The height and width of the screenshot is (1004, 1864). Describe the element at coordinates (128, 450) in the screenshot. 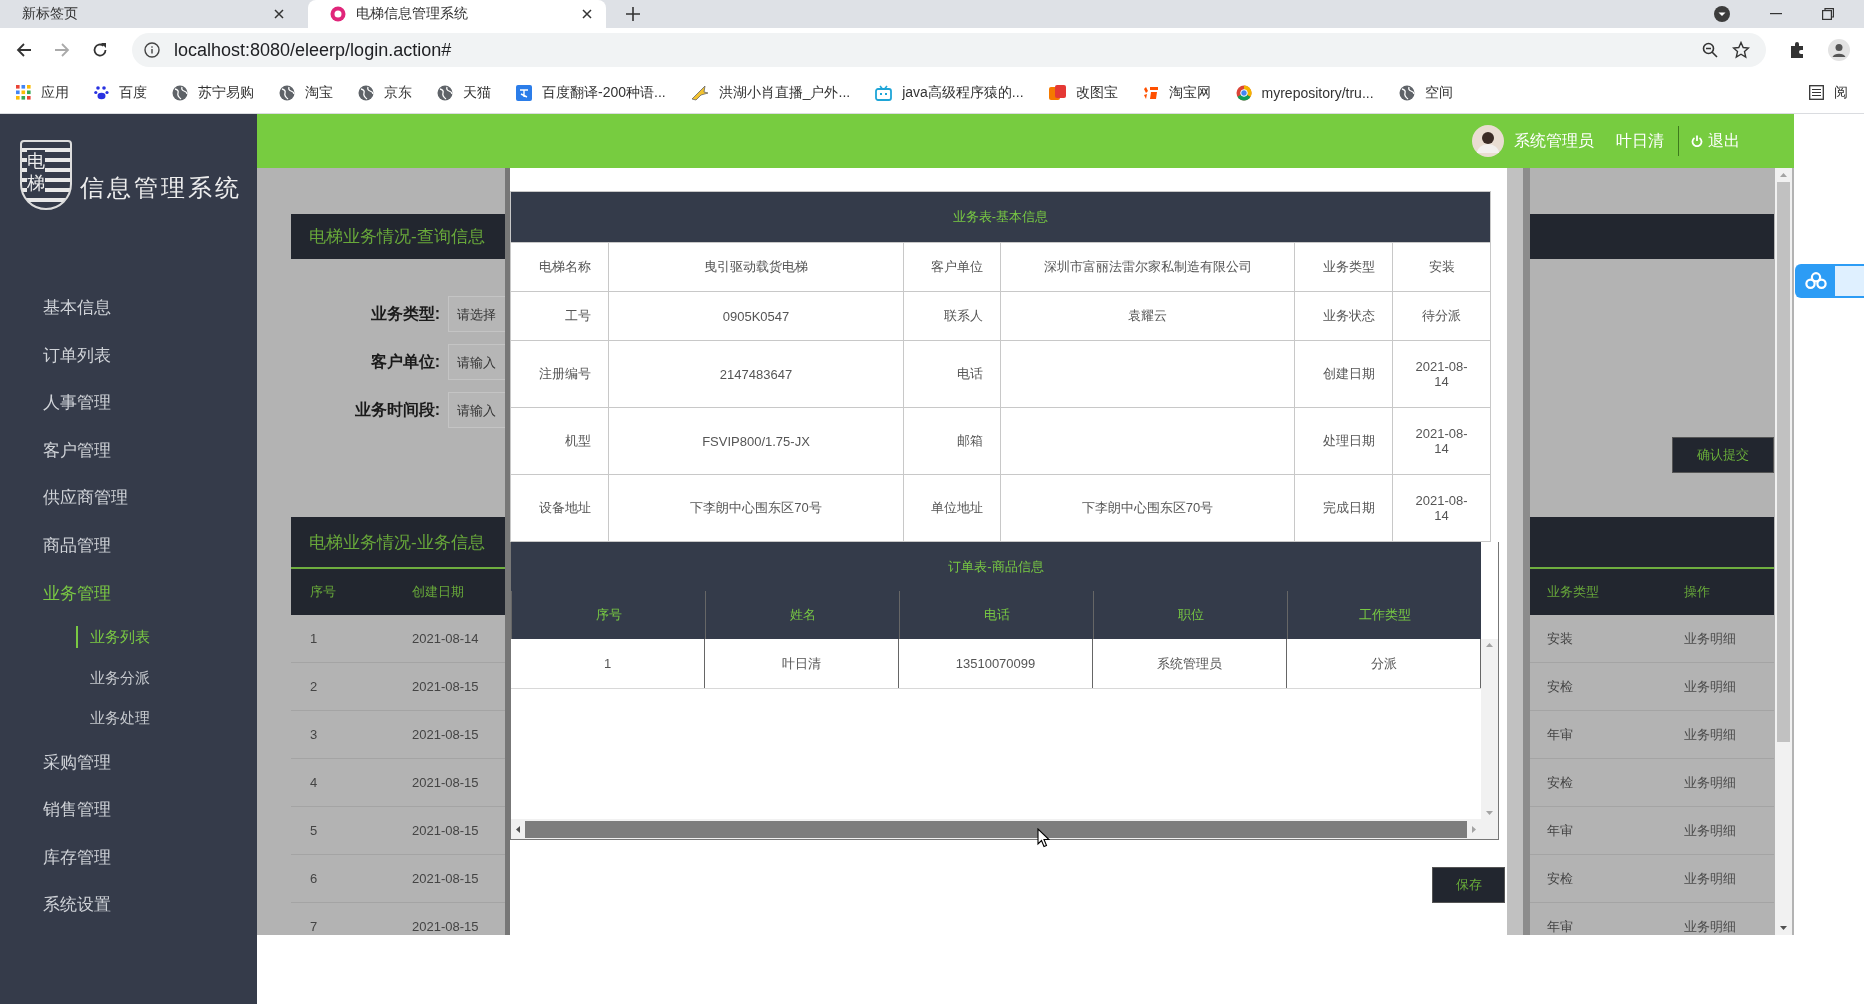

I see `nav-item: 客户管理` at that location.